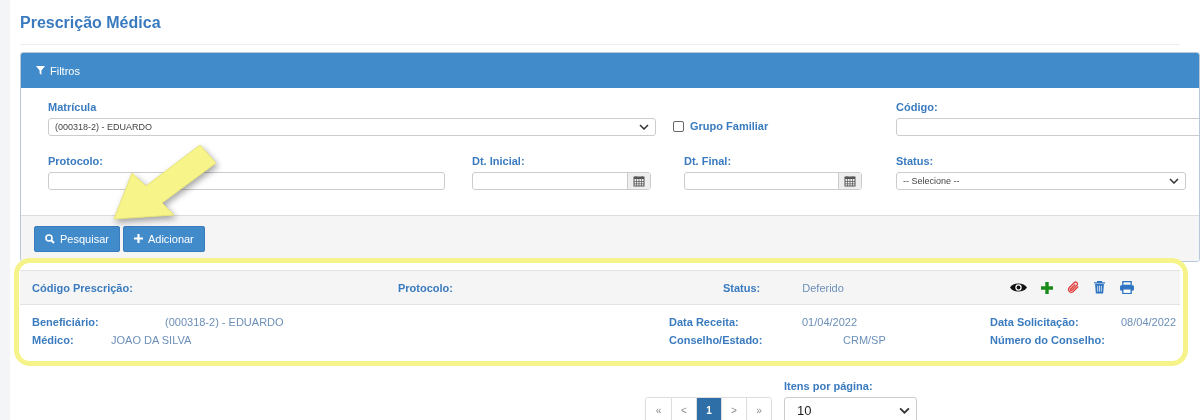 The height and width of the screenshot is (420, 1200). I want to click on field-value: CRM/SP, so click(864, 340).